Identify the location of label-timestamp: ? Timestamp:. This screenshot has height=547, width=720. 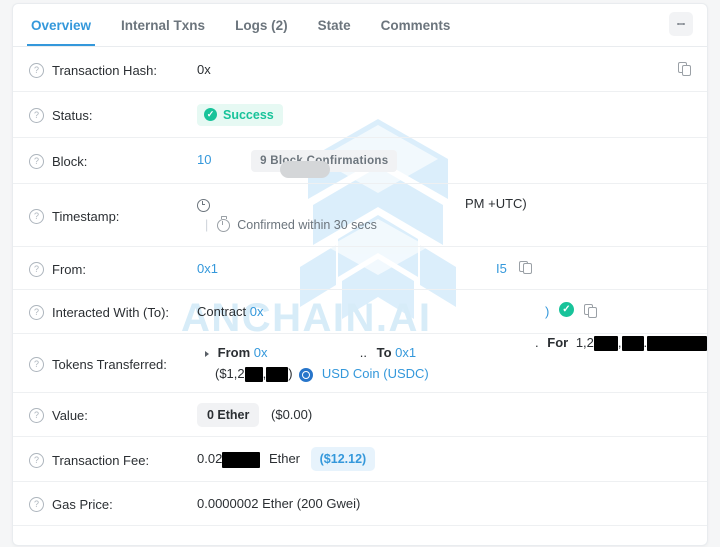
(113, 215).